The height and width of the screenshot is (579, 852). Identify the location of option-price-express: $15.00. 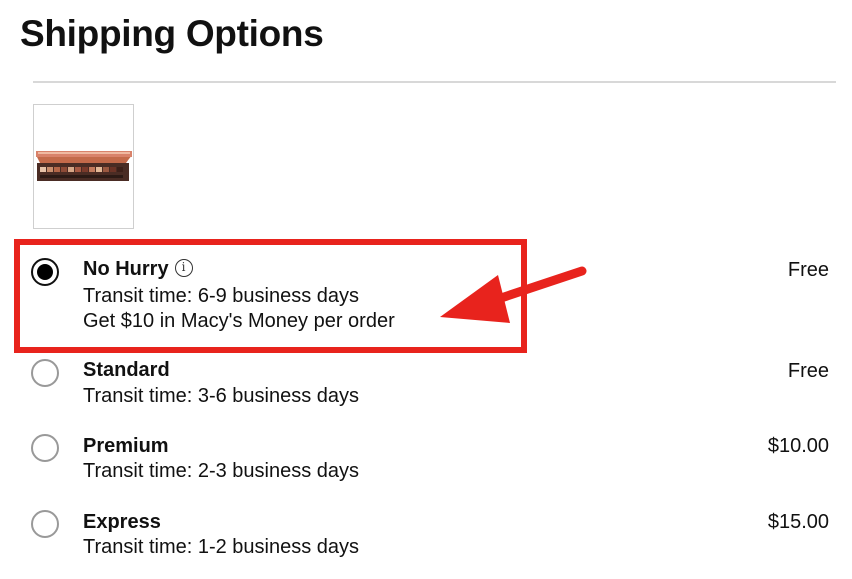
(798, 522).